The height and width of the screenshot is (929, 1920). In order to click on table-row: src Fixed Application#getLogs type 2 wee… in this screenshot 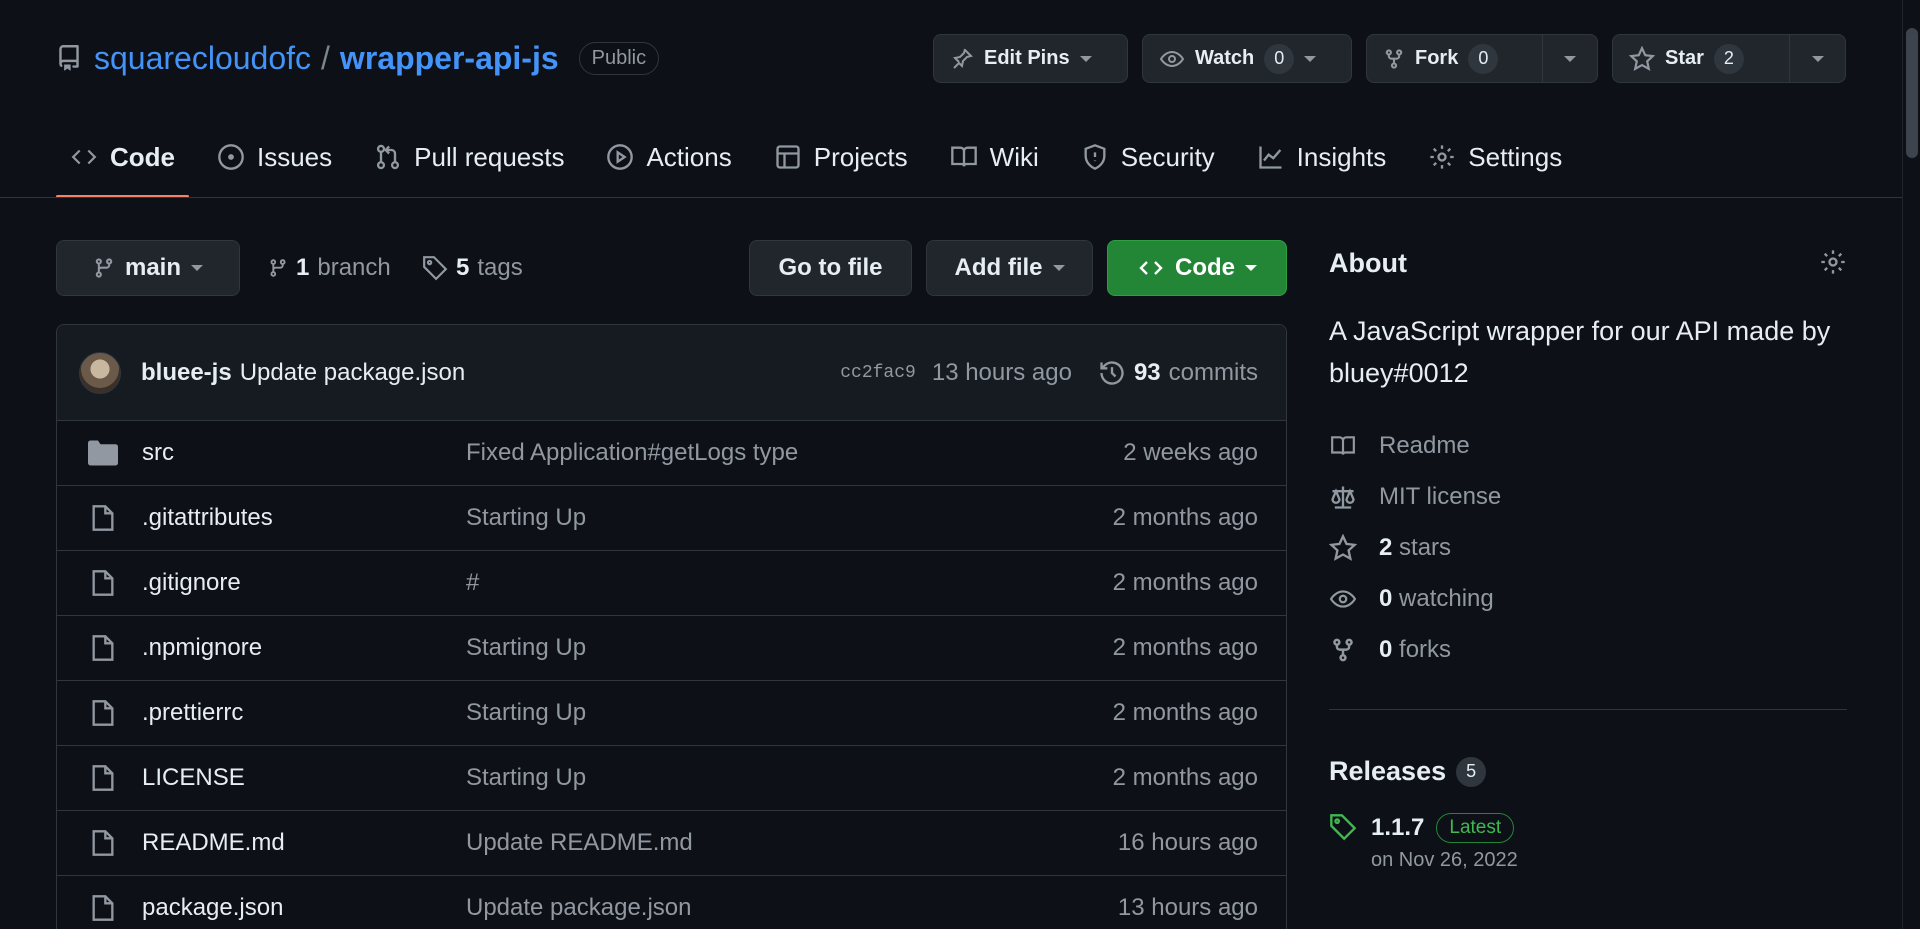, I will do `click(671, 453)`.